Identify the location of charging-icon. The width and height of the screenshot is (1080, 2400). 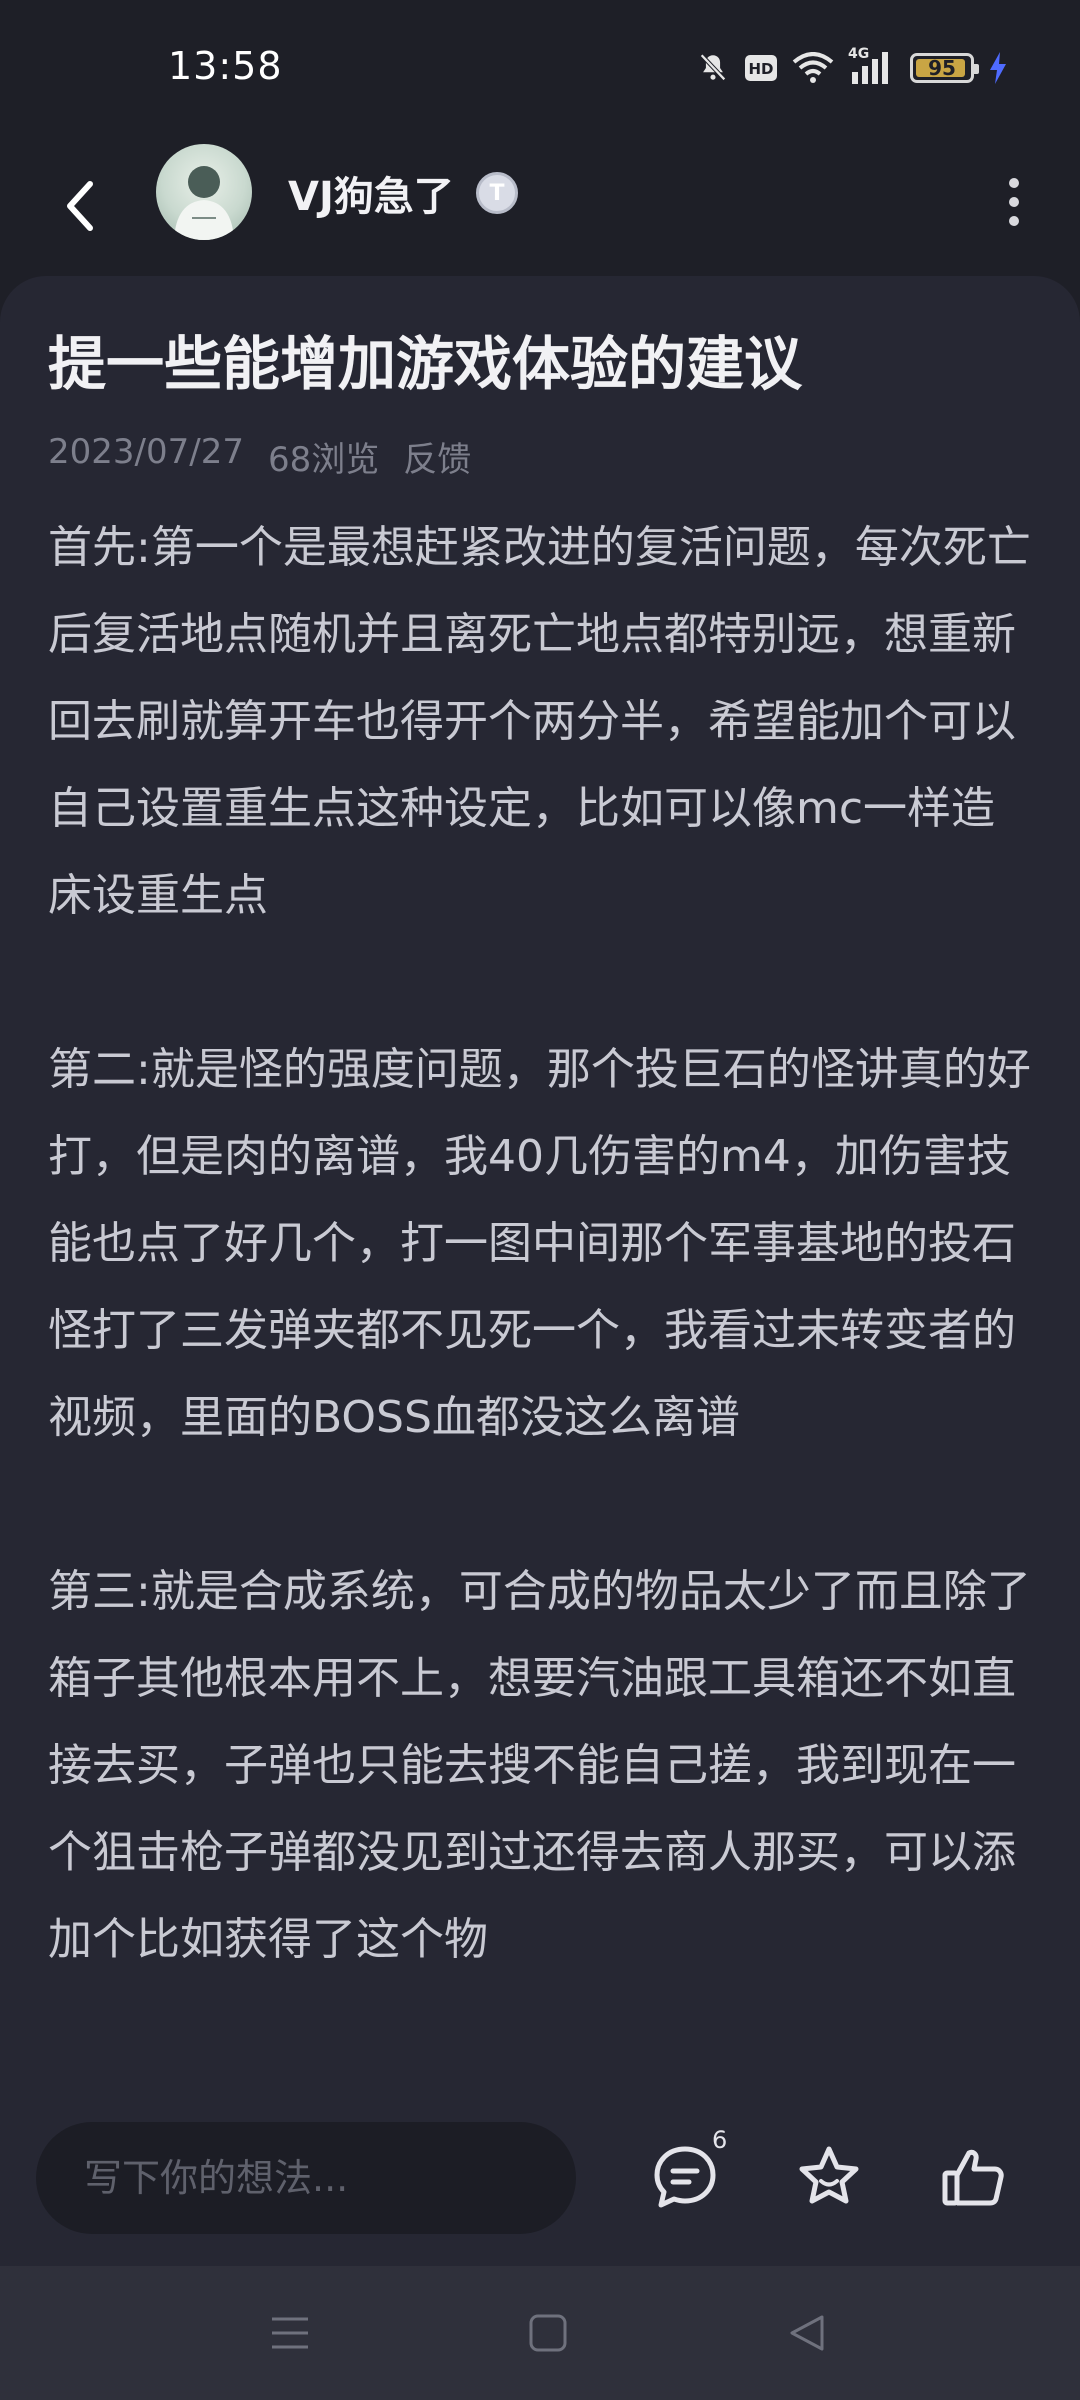
(998, 68).